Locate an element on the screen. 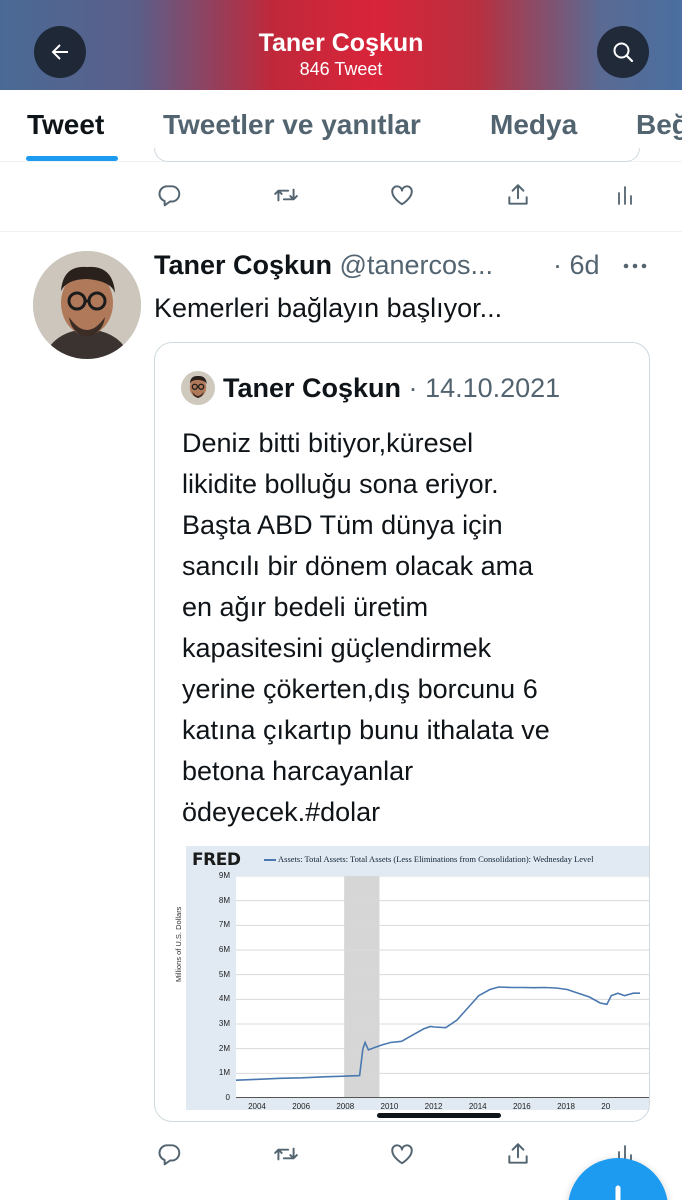  y-tick-label: 5M is located at coordinates (224, 974).